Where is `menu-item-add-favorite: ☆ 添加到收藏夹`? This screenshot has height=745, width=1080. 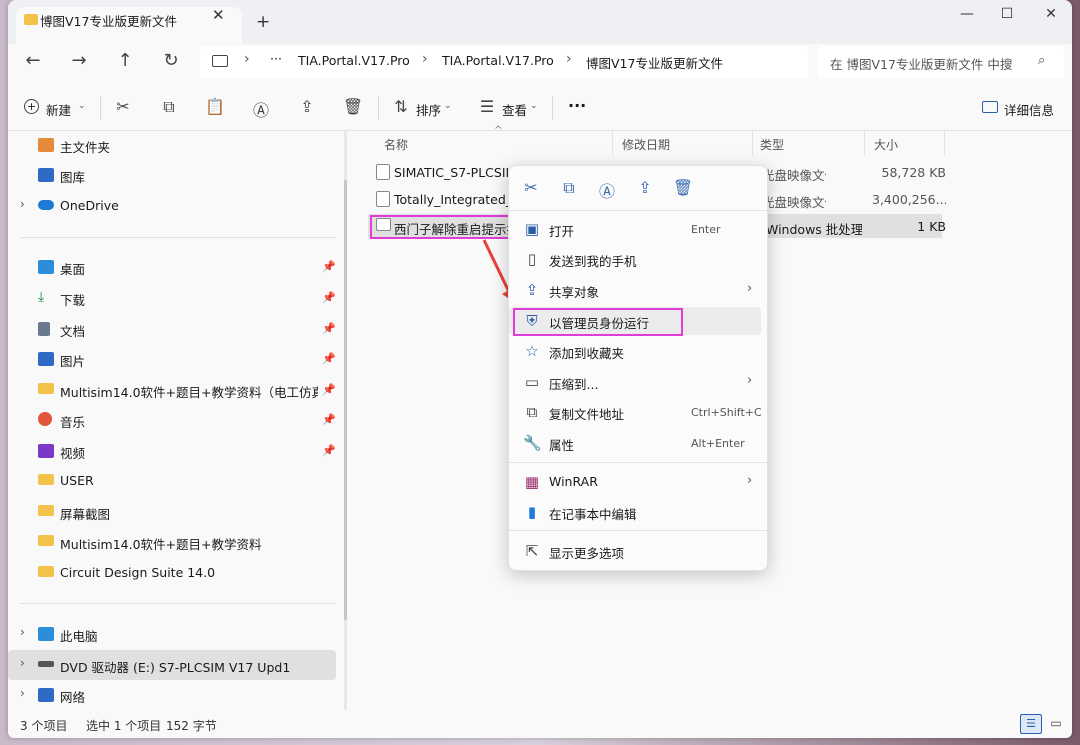
menu-item-add-favorite: ☆ 添加到收藏夹 is located at coordinates (638, 351).